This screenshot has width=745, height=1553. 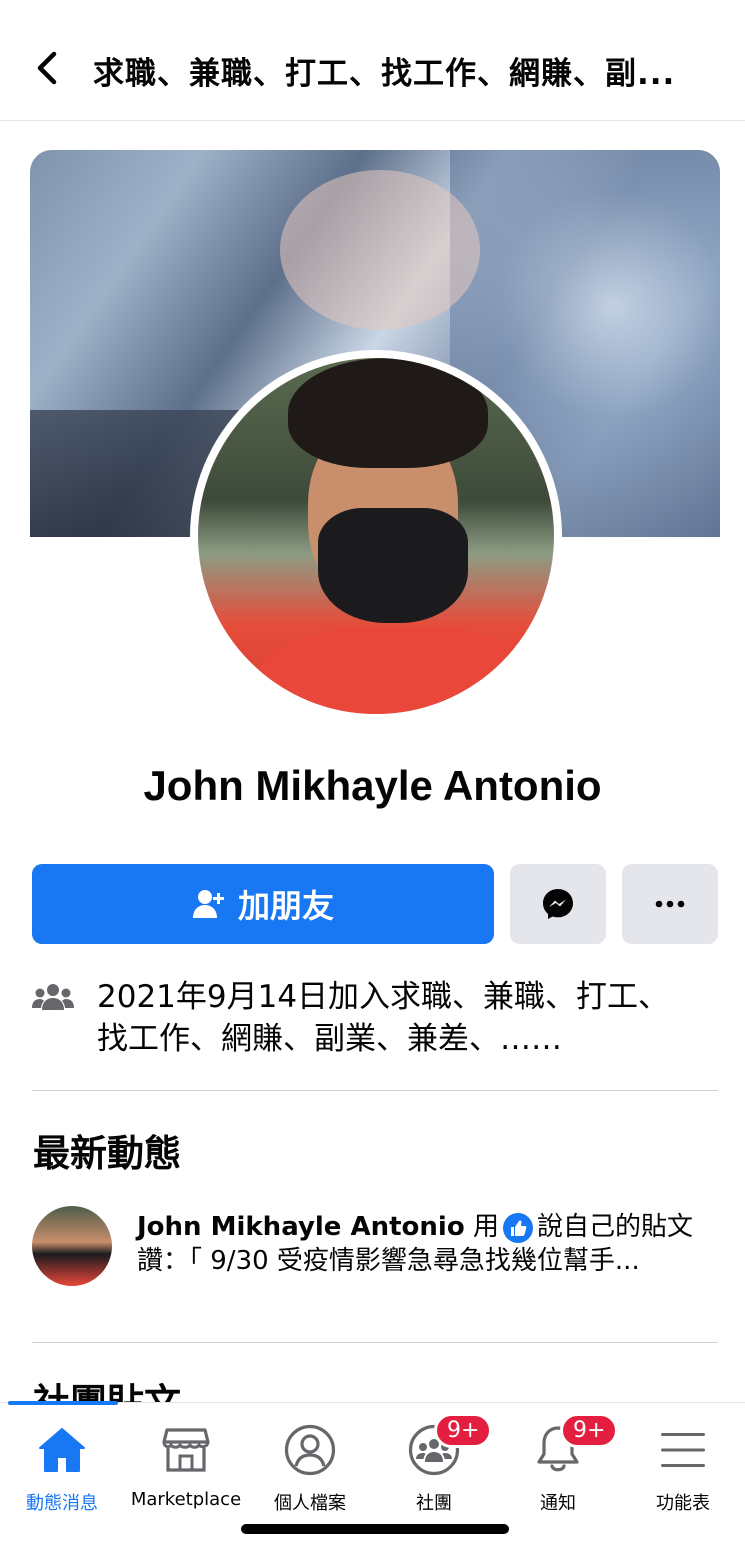 I want to click on tab-marketplace: Marketplace, so click(x=186, y=1465).